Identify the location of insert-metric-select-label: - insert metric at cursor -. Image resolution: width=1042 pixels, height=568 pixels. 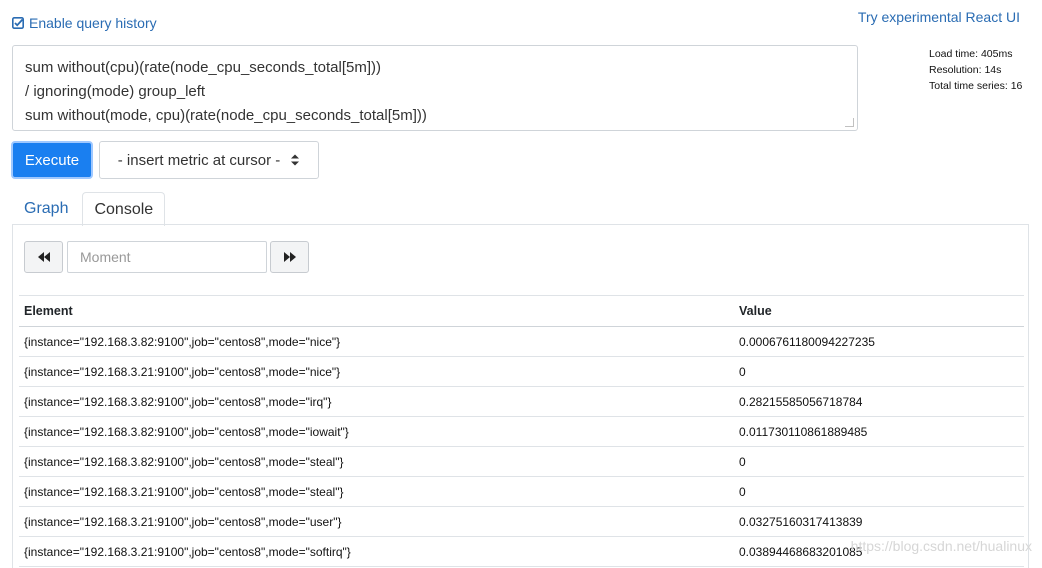
(199, 160).